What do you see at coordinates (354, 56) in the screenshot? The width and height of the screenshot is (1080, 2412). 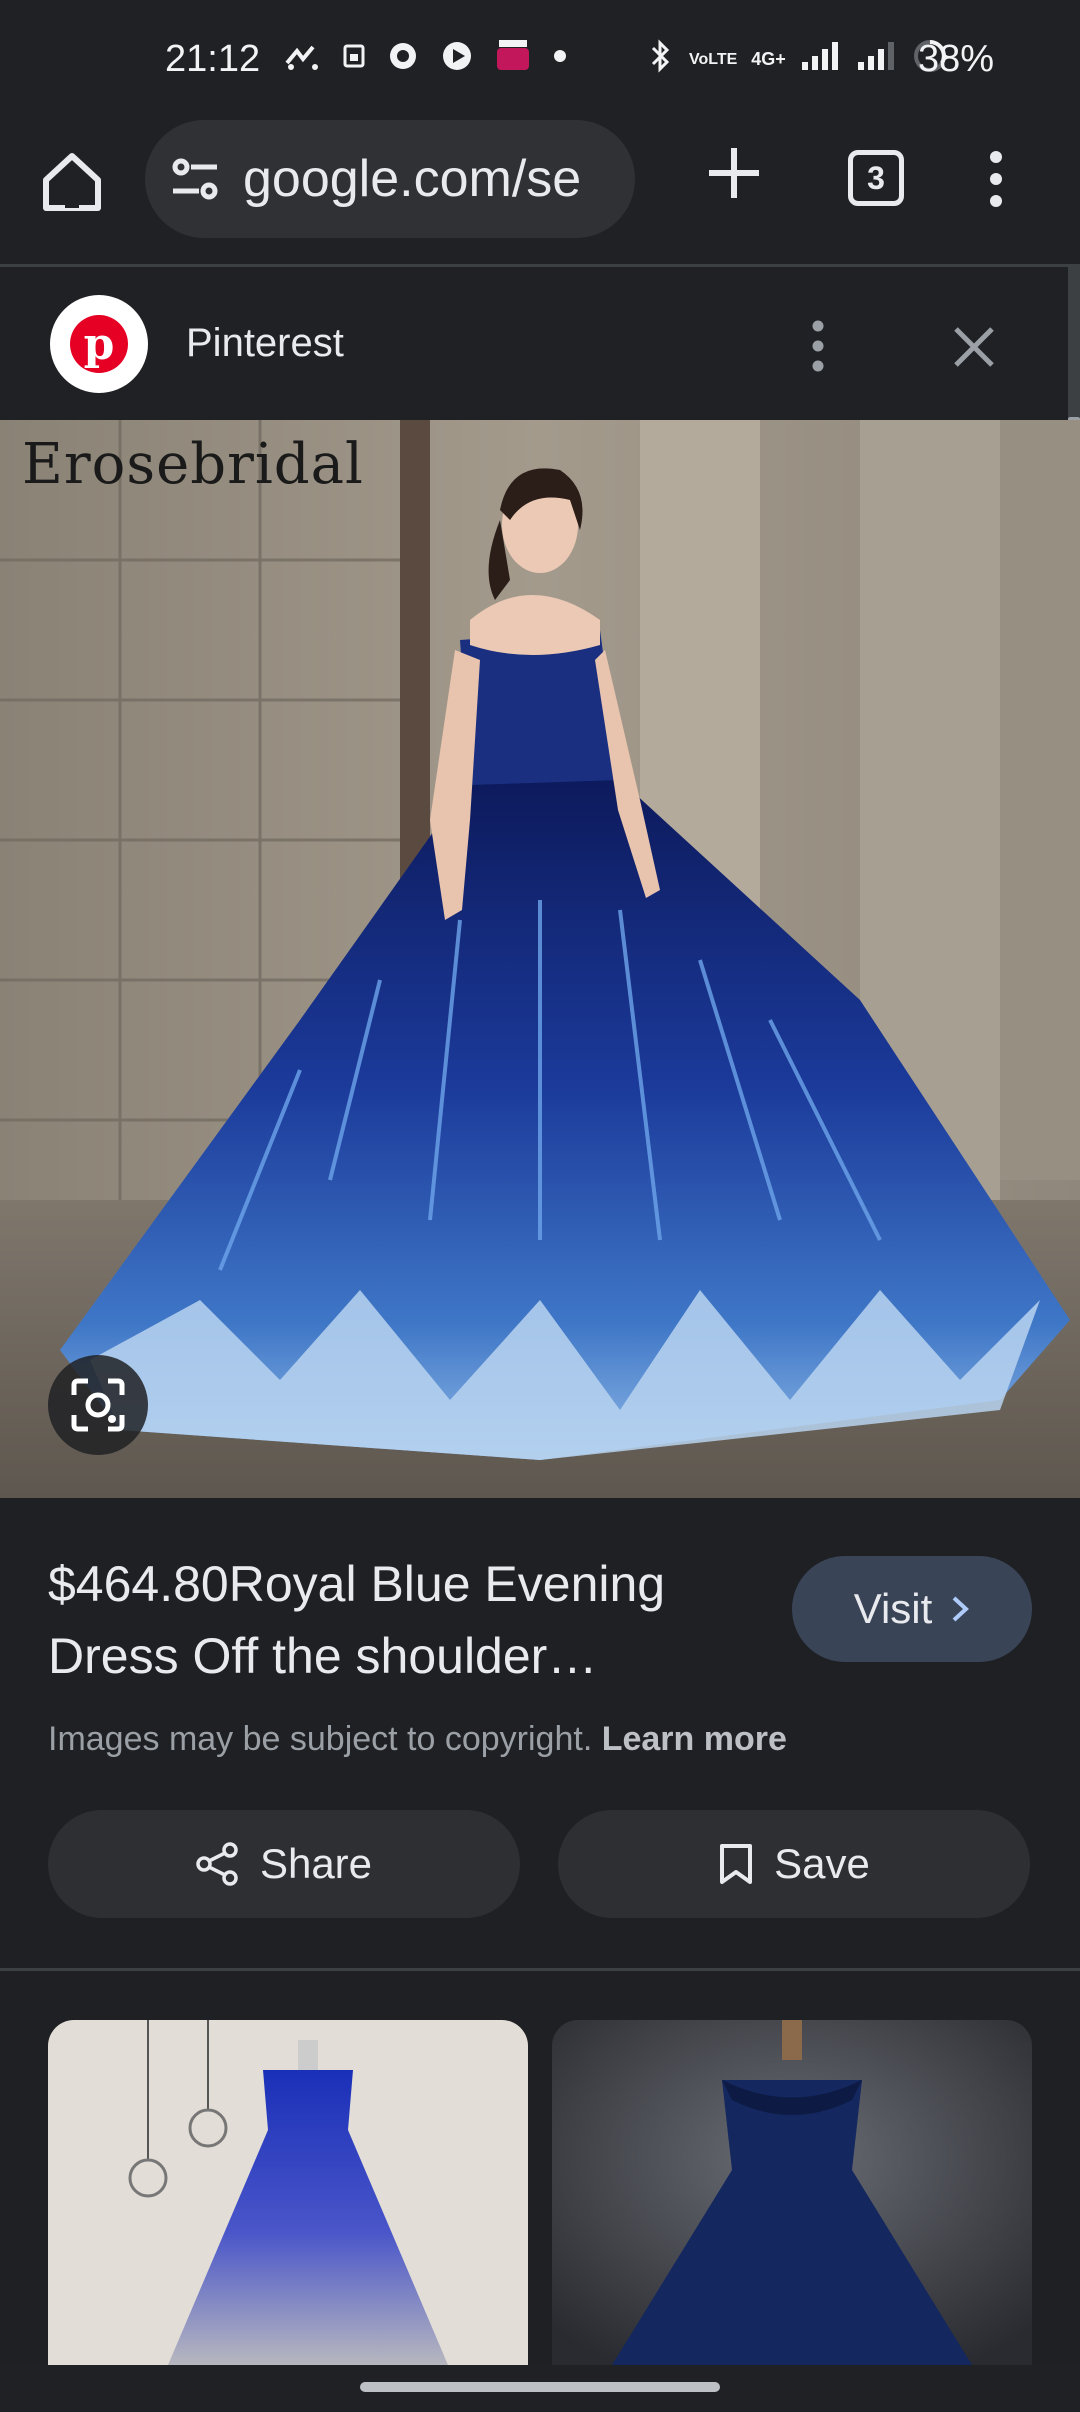 I see `sim-icon` at bounding box center [354, 56].